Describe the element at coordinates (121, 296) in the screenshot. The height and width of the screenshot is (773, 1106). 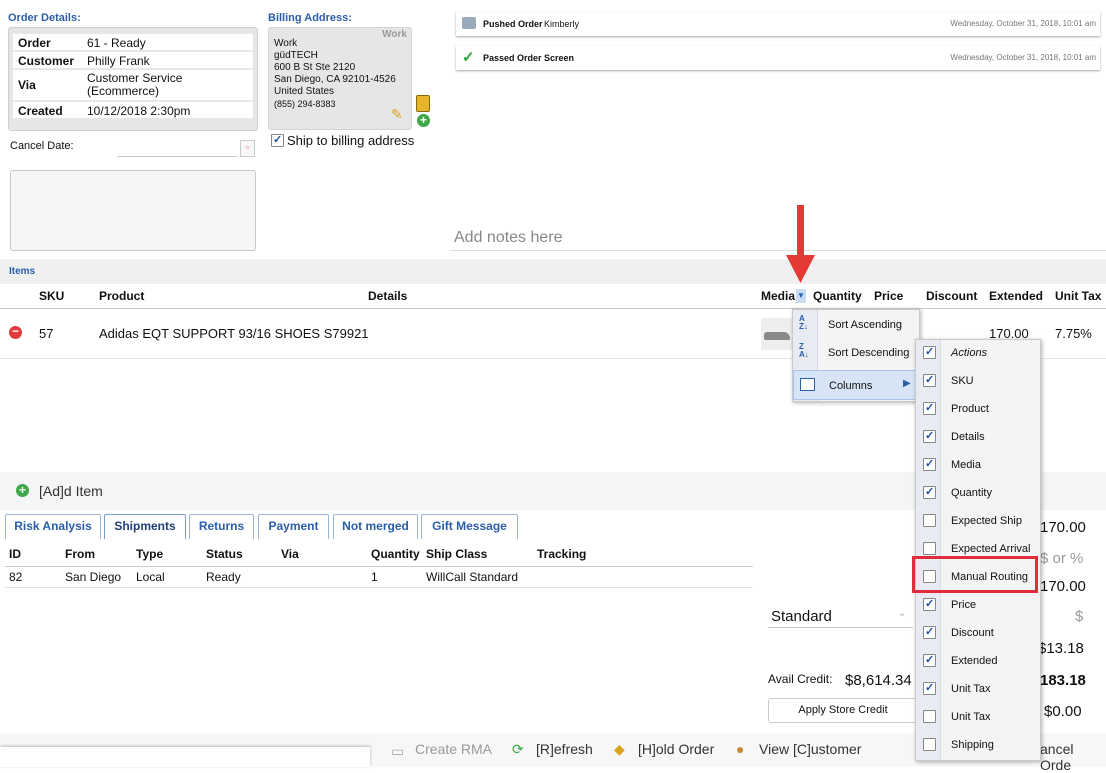
I see `col-header-product: Product` at that location.